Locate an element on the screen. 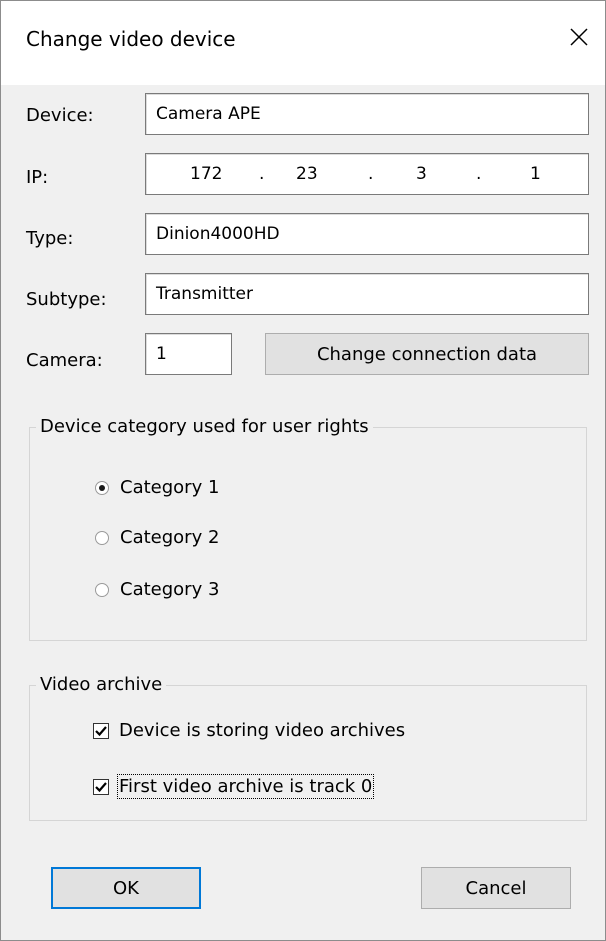 The width and height of the screenshot is (606, 941). dialog-title: Change video device is located at coordinates (131, 39).